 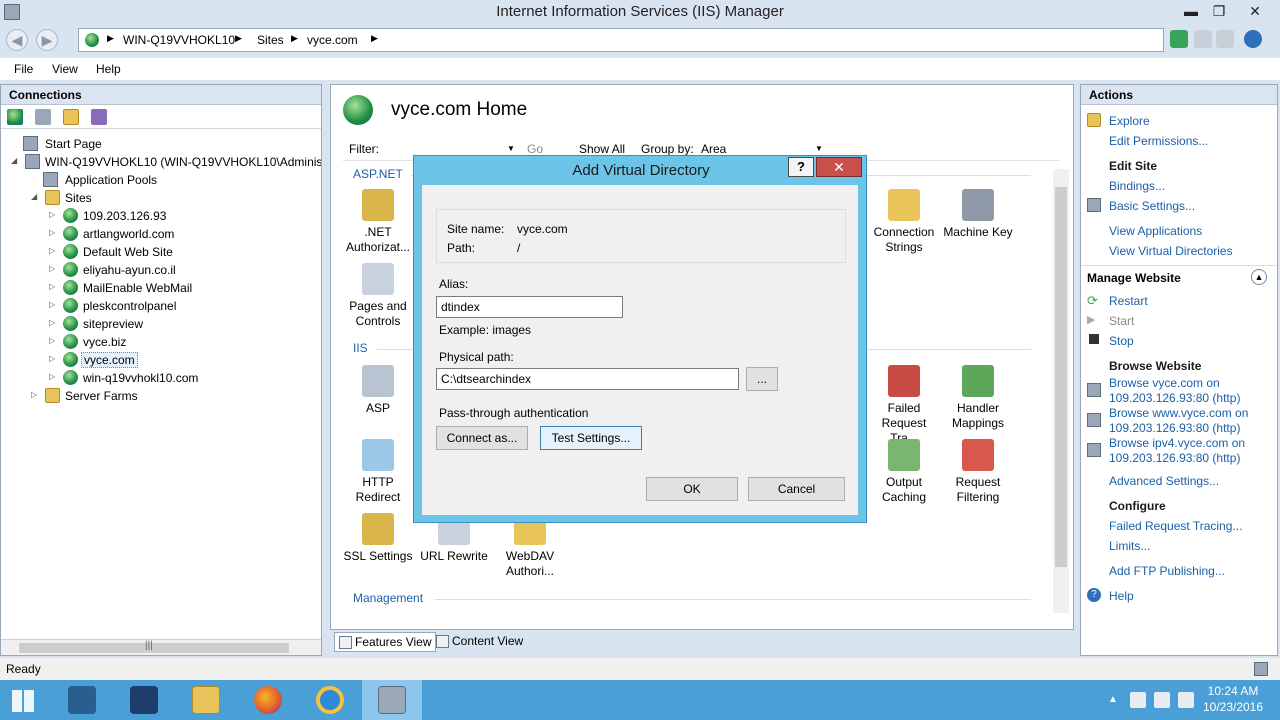 What do you see at coordinates (1259, 277) in the screenshot?
I see `collapse-group-icon: ▲` at bounding box center [1259, 277].